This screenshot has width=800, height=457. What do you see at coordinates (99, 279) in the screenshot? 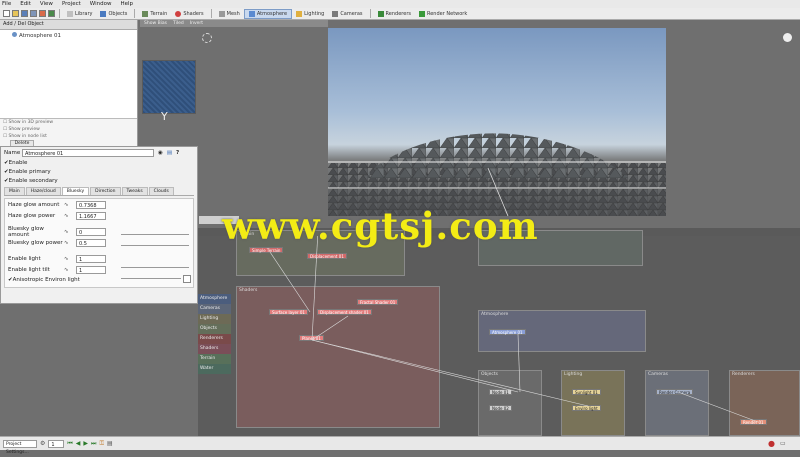
I see `check-anisotropic: ✔ Anisotropic Environ light` at bounding box center [99, 279].